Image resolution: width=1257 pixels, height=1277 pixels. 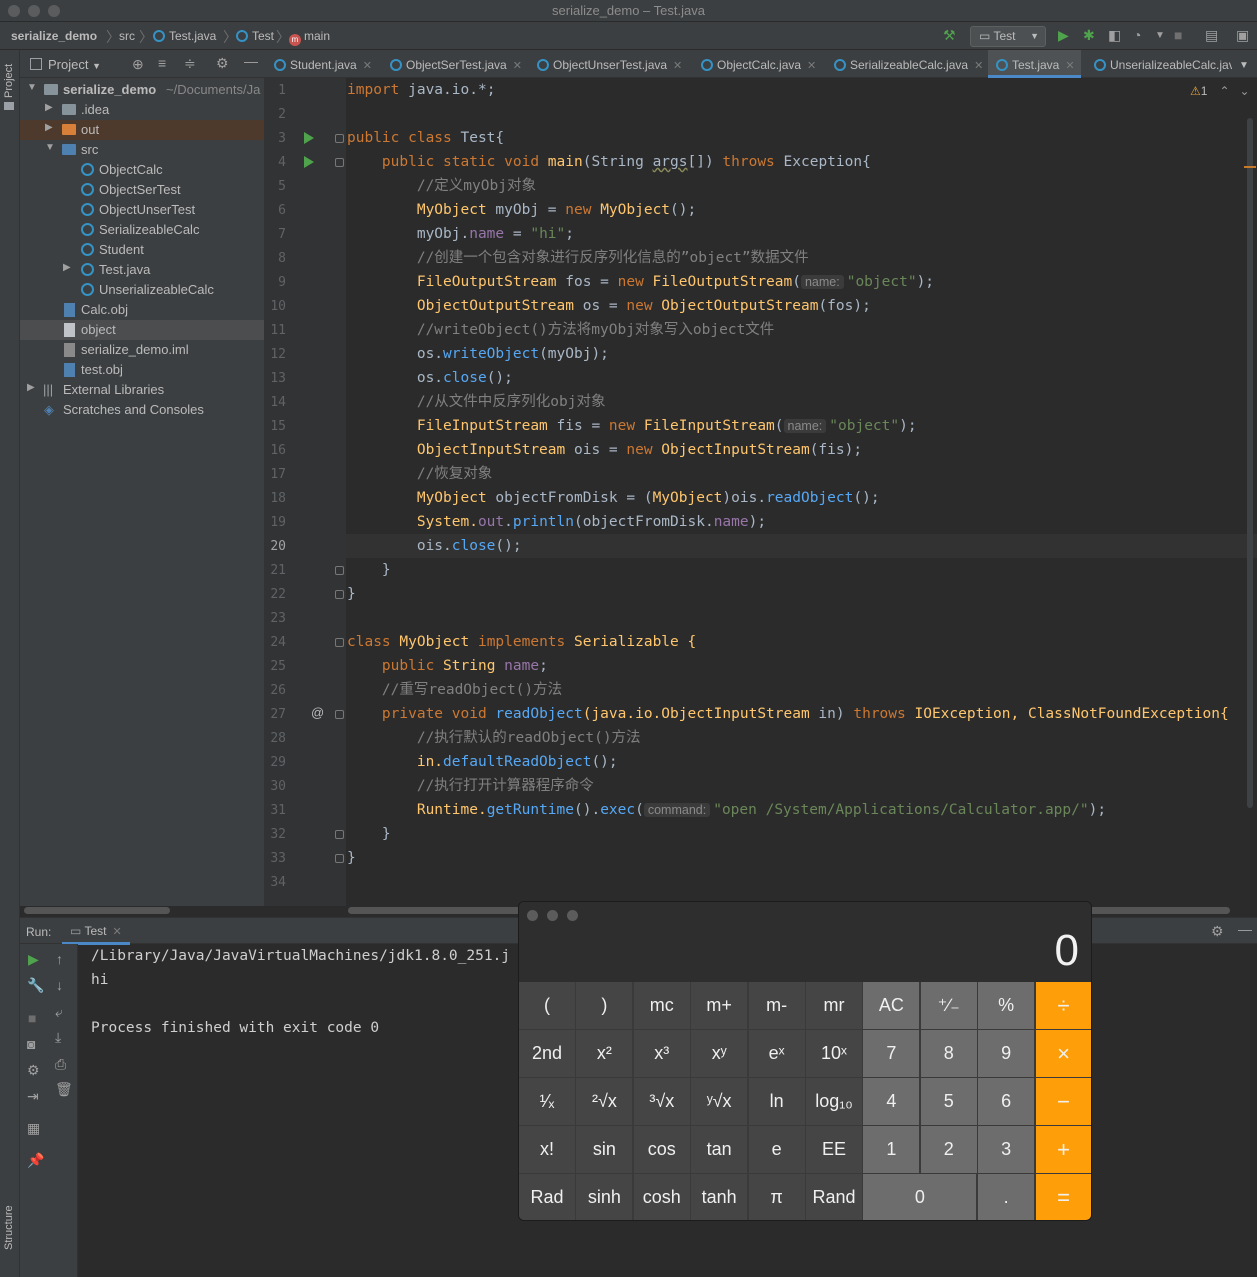 What do you see at coordinates (138, 64) in the screenshot?
I see `locate-icon: ⊕` at bounding box center [138, 64].